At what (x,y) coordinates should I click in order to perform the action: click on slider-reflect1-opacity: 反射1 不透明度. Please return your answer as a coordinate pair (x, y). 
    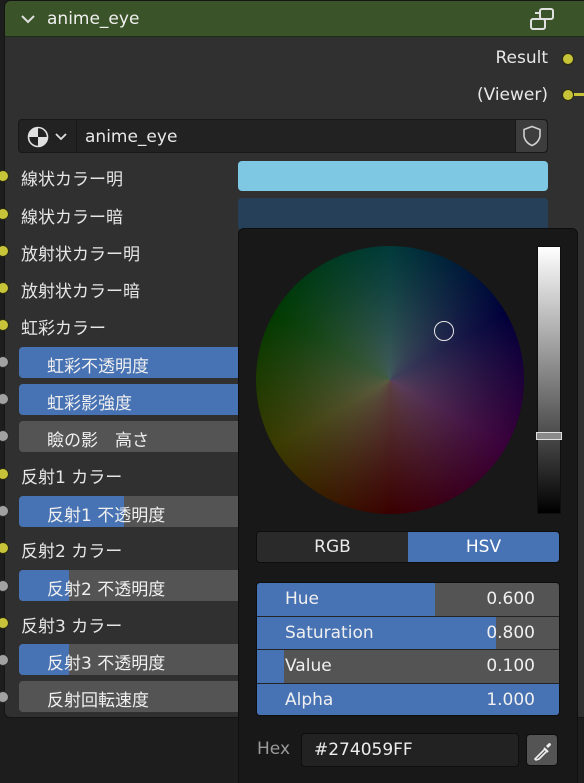
    Looking at the image, I should click on (144, 511).